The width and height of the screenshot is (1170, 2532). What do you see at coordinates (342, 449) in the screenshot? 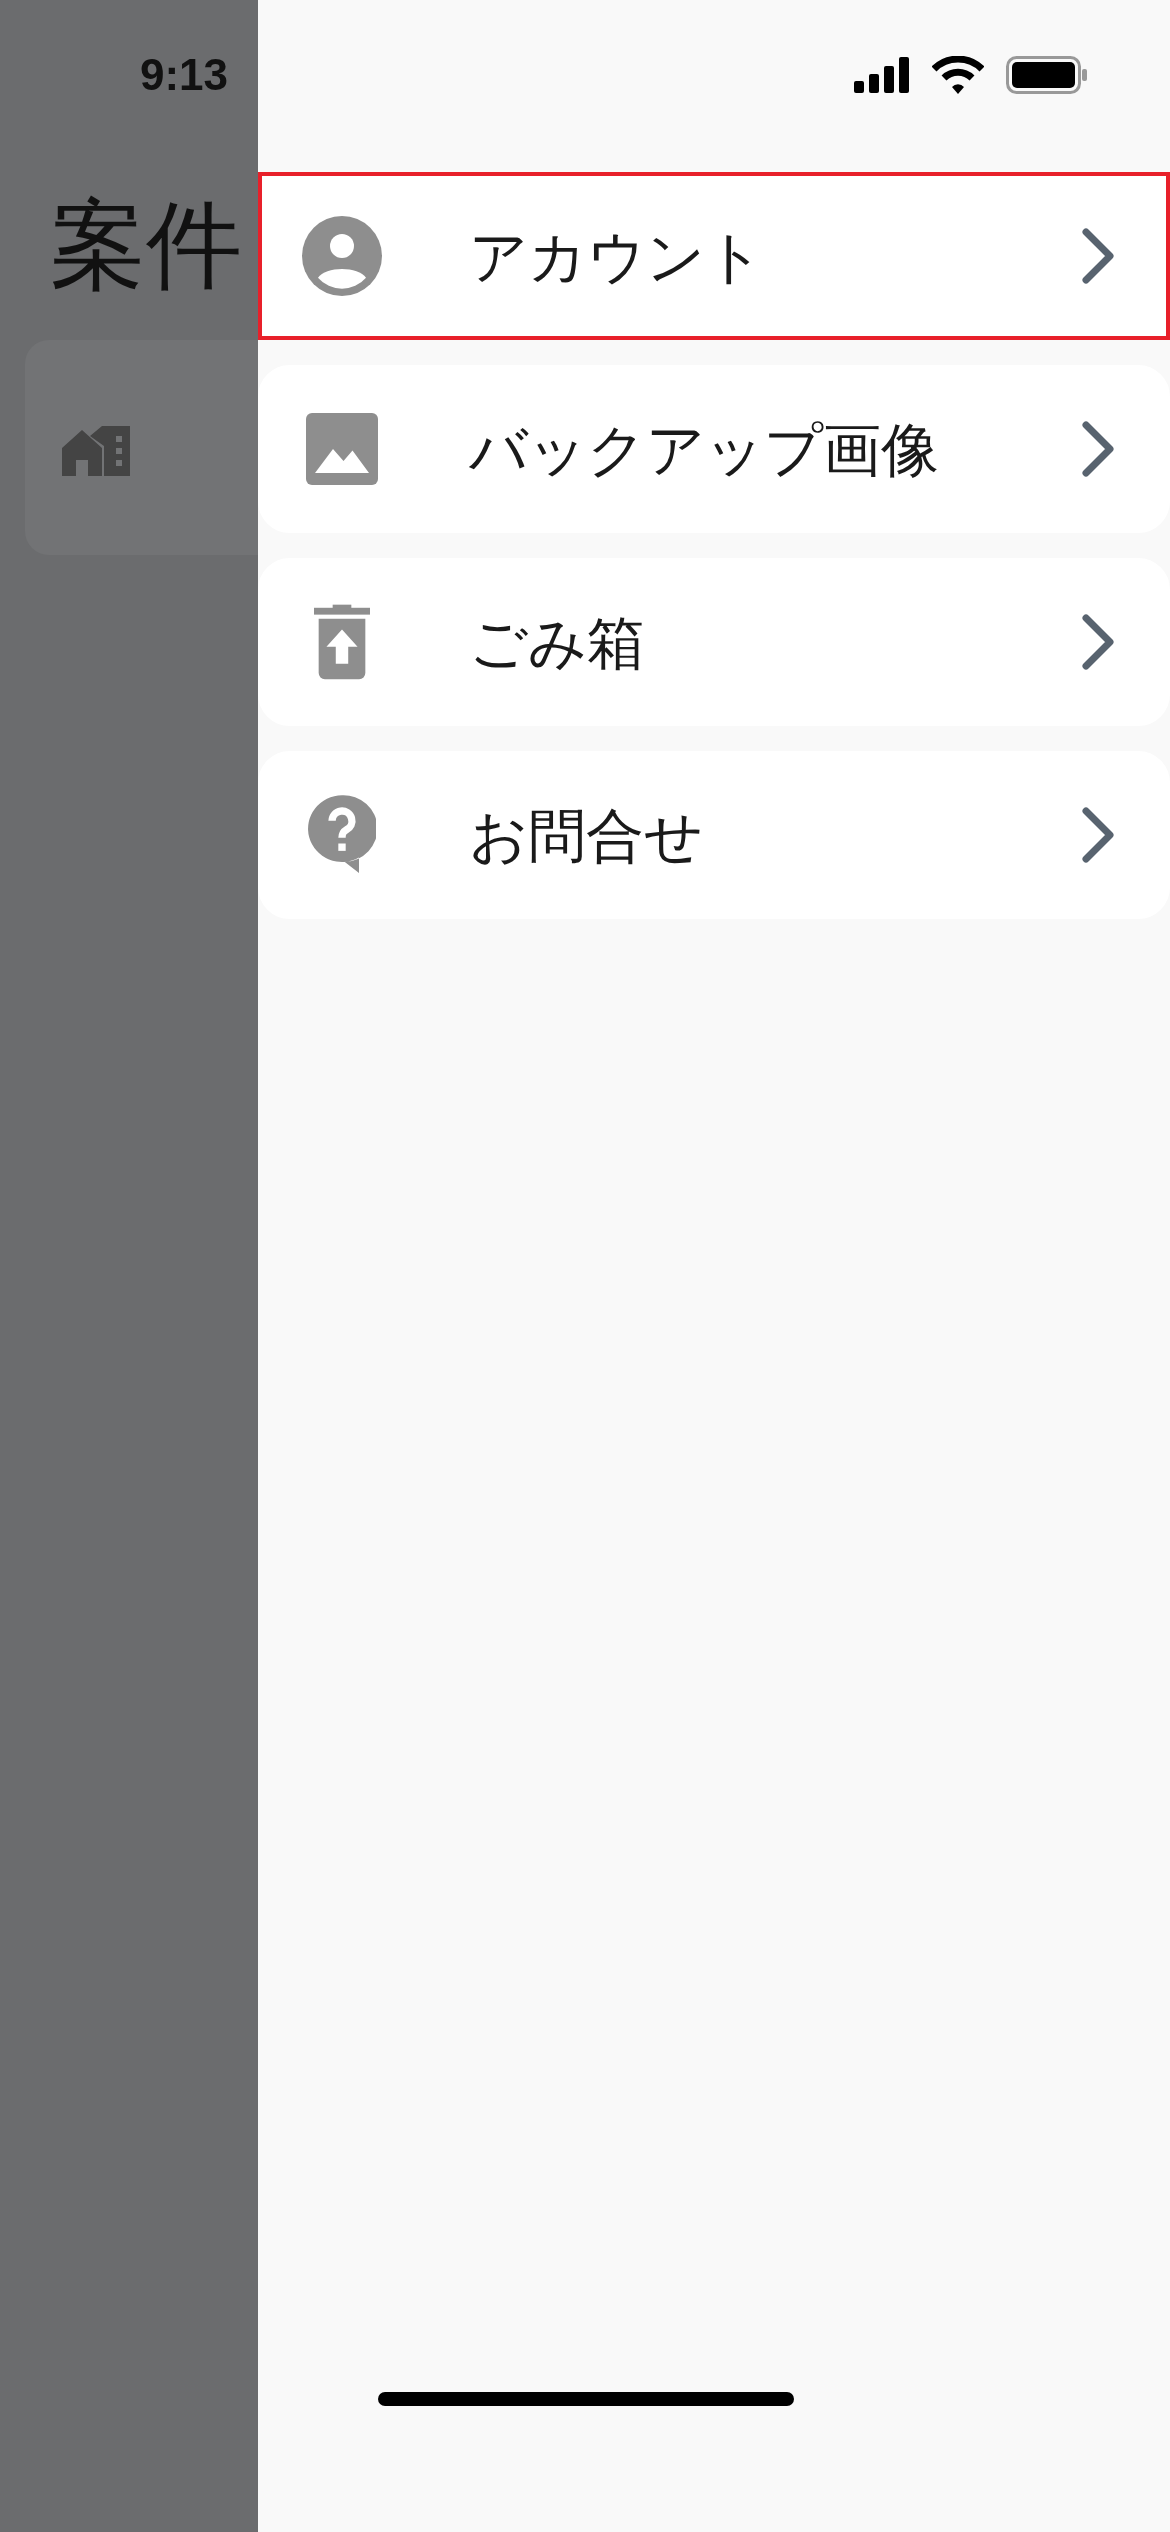
I see `image-icon` at bounding box center [342, 449].